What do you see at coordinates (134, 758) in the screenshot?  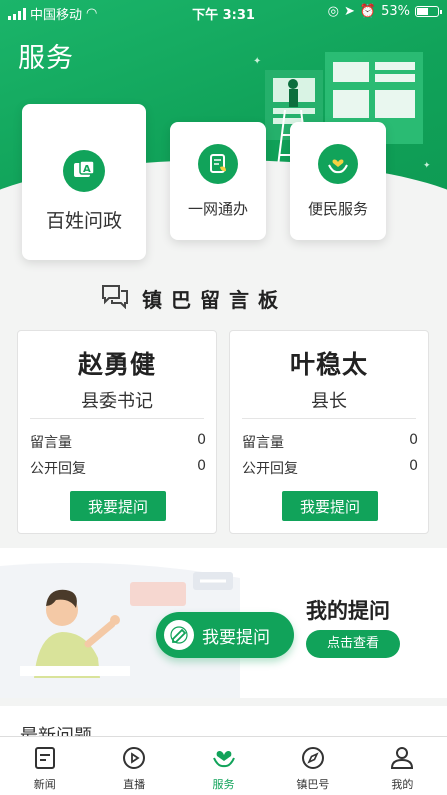 I see `play-icon` at bounding box center [134, 758].